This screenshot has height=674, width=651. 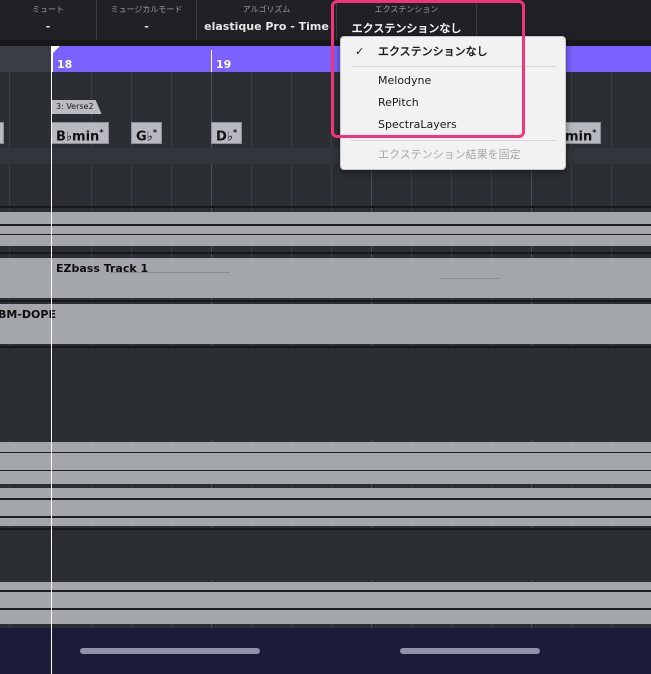 I want to click on chord-event, so click(x=2, y=133).